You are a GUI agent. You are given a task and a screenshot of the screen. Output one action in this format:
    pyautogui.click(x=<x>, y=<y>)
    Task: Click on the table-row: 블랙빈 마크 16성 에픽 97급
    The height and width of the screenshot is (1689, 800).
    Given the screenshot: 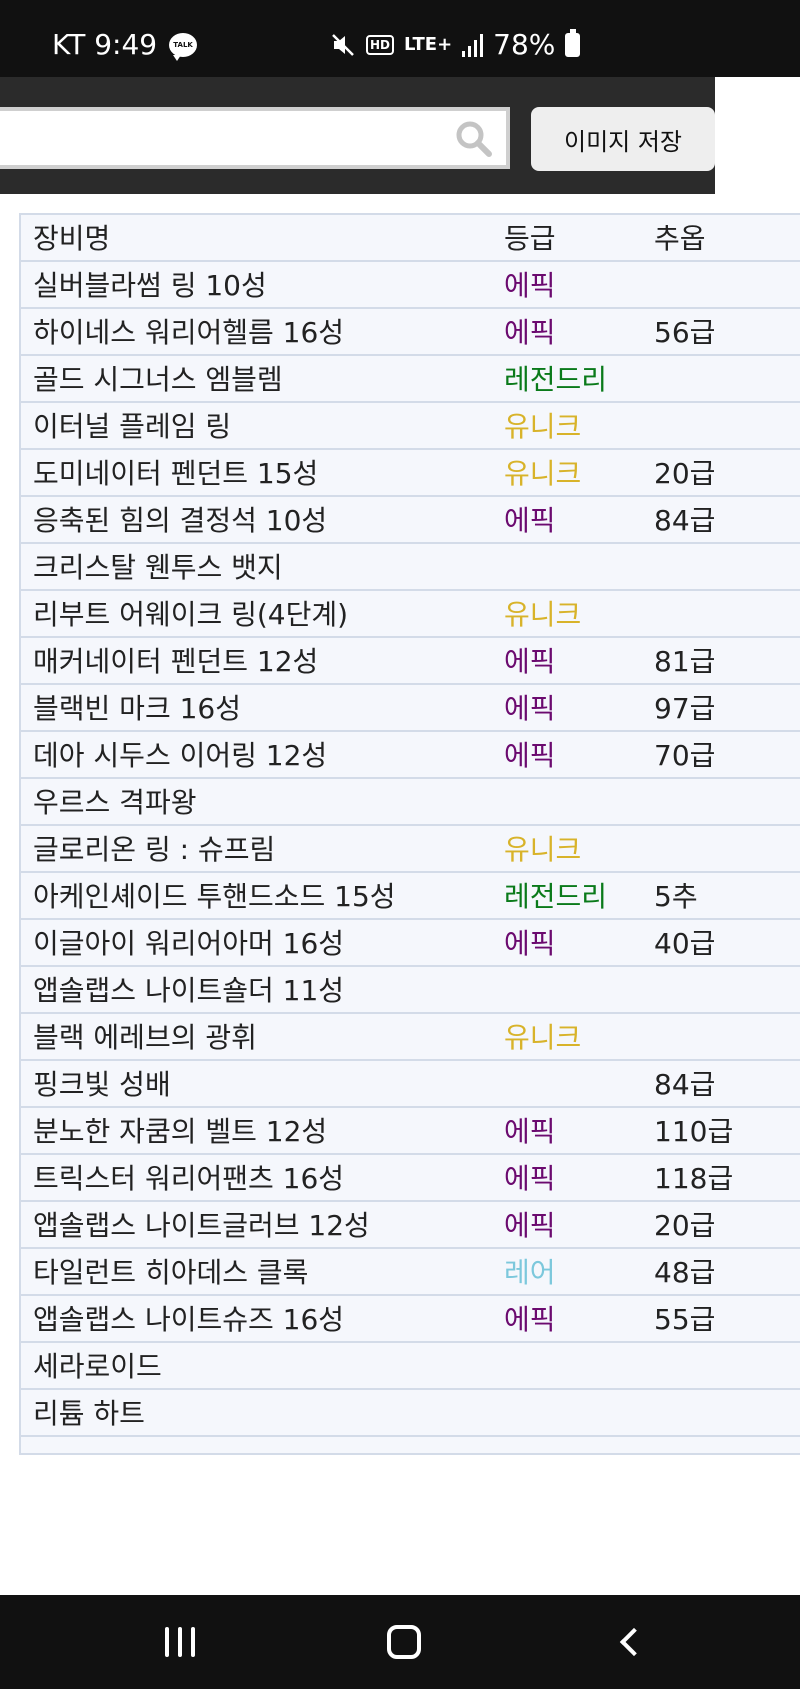 What is the action you would take?
    pyautogui.click(x=410, y=708)
    